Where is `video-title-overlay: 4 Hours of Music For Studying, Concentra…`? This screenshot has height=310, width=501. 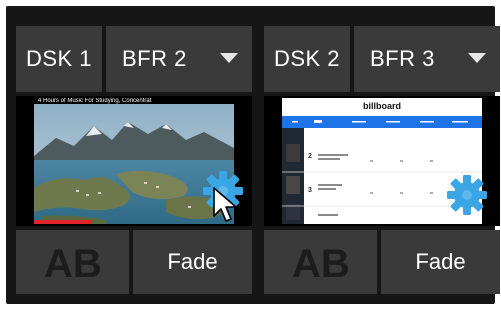 video-title-overlay: 4 Hours of Music For Studying, Concentra… is located at coordinates (95, 101).